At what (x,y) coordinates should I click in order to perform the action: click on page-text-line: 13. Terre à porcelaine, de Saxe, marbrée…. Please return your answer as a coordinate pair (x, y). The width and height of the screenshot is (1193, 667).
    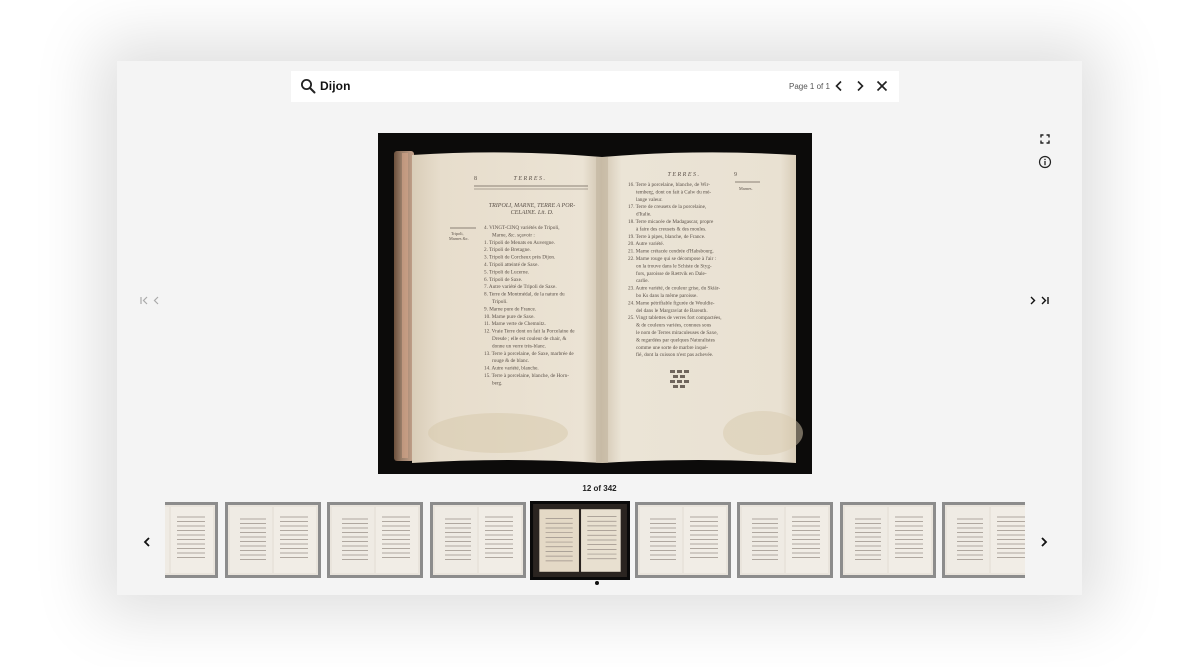
    Looking at the image, I should click on (529, 354).